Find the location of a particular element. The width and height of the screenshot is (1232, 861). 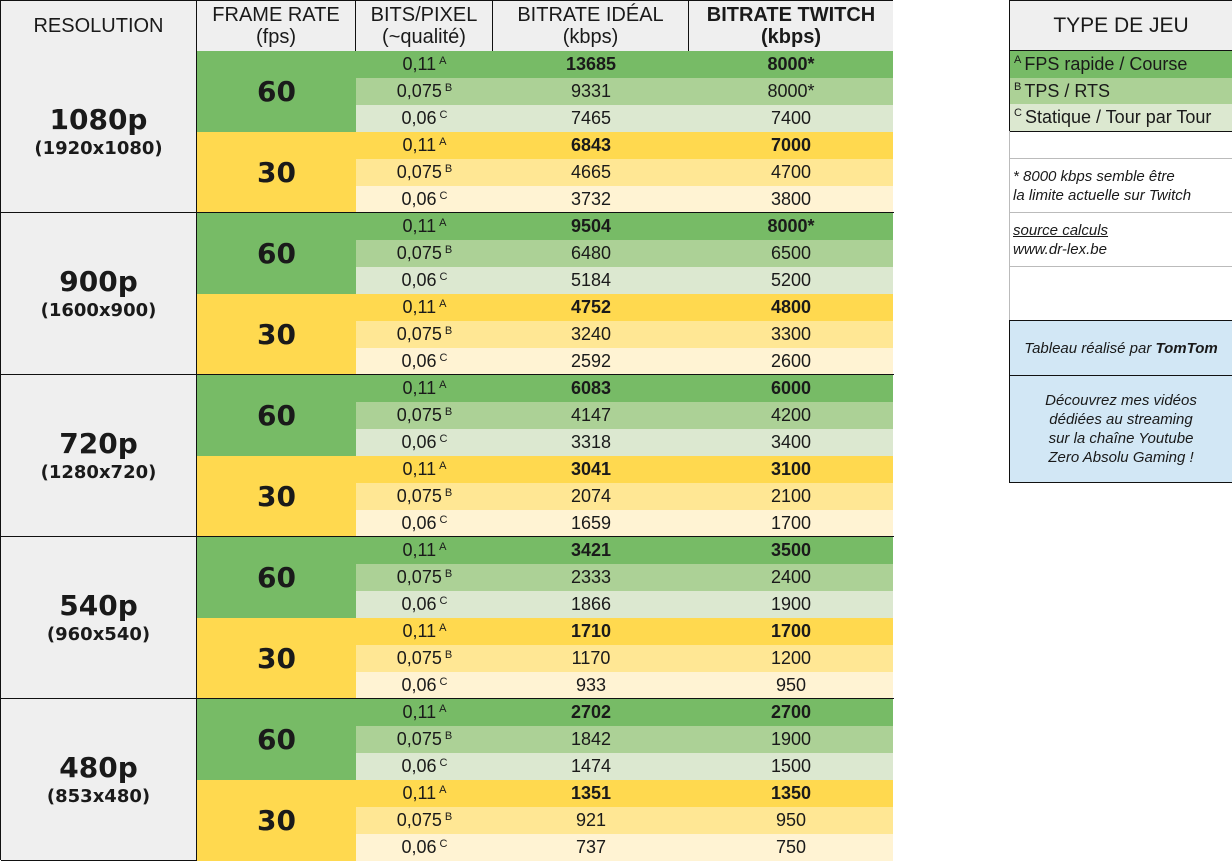

bitrate-twitch-cell: 2400 is located at coordinates (791, 577).